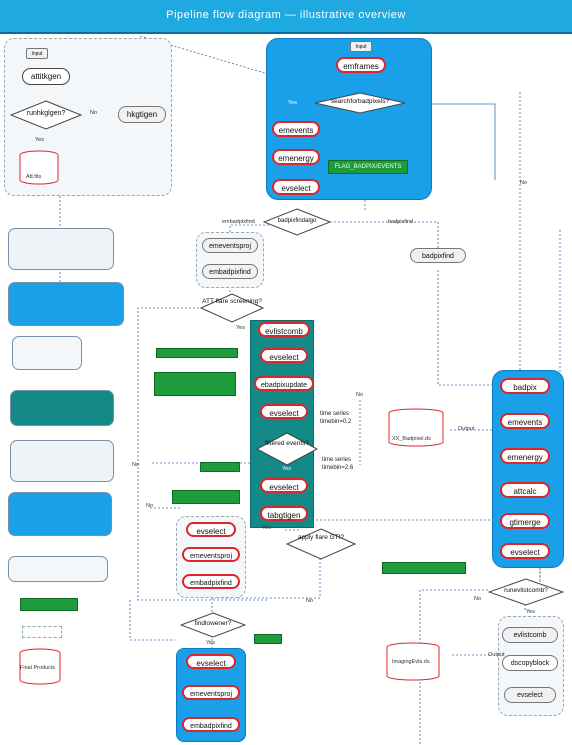  I want to click on embadpixfind-node-left: embadpixfind, so click(211, 581).